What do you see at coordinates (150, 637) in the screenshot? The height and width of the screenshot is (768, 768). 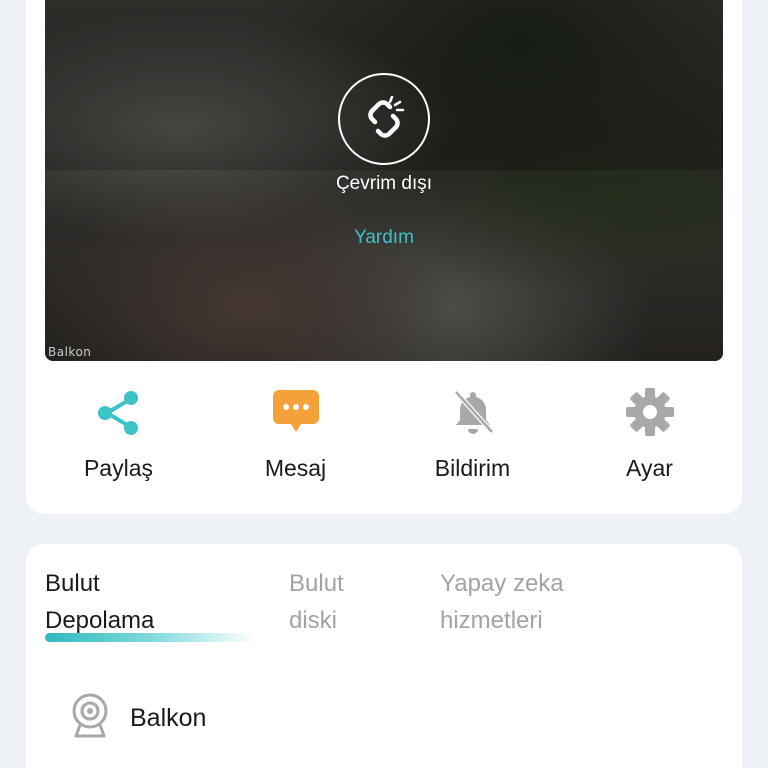 I see `active-tab-indicator` at bounding box center [150, 637].